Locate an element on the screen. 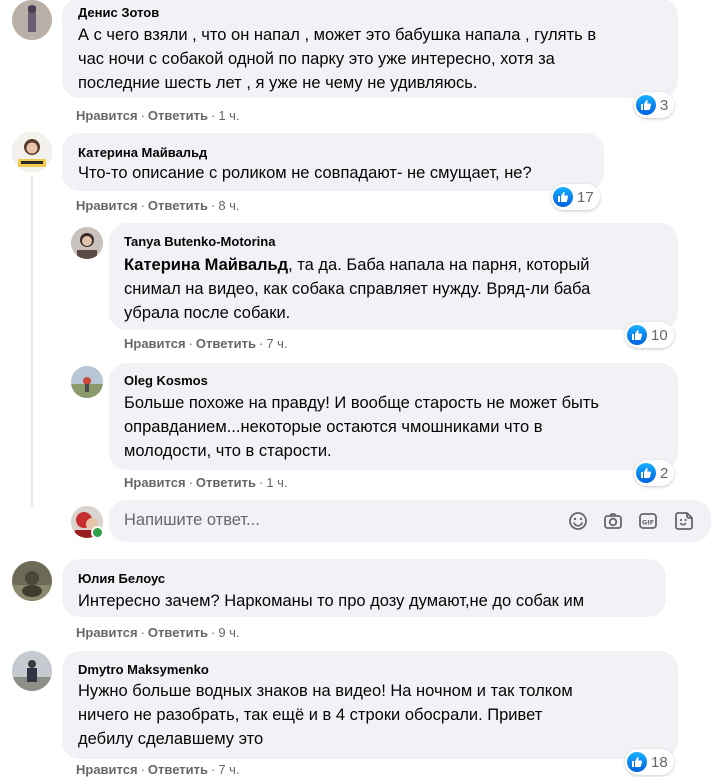 This screenshot has width=727, height=777. reaction-count: 18 is located at coordinates (649, 762).